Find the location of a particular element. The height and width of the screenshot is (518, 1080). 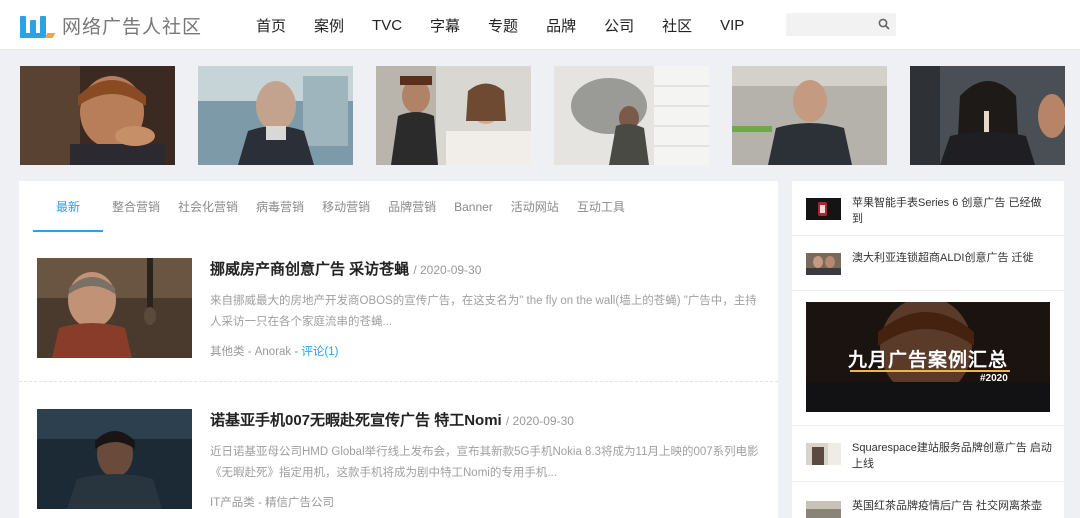

tab-banner: Banner is located at coordinates (473, 207).